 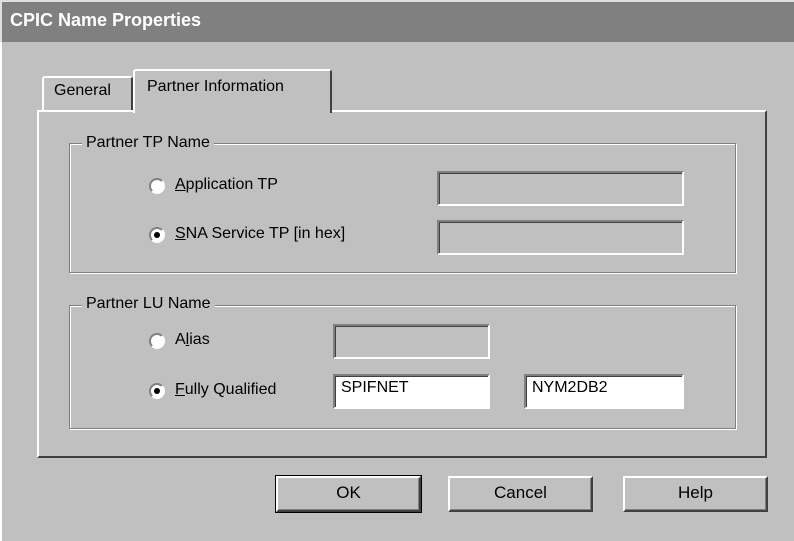 I want to click on partner-lu-name-legend: Partner LU Name, so click(x=148, y=304).